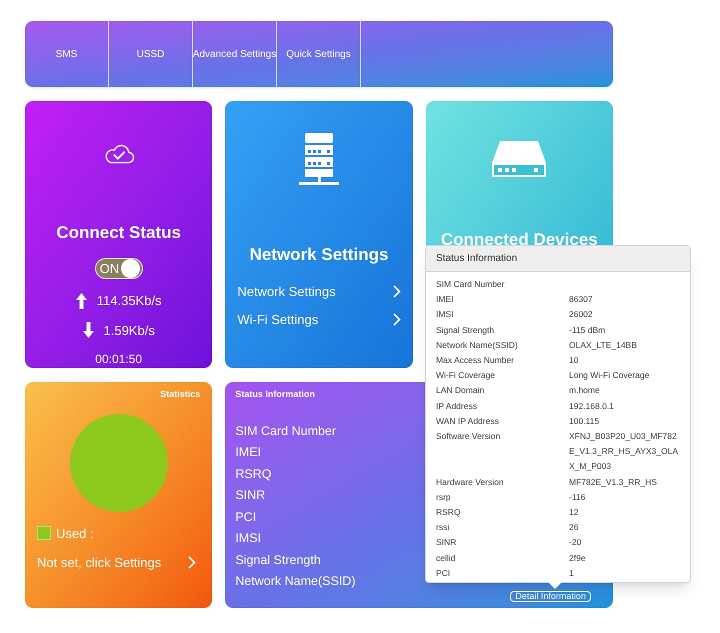  I want to click on card-title: Network Settings, so click(319, 255).